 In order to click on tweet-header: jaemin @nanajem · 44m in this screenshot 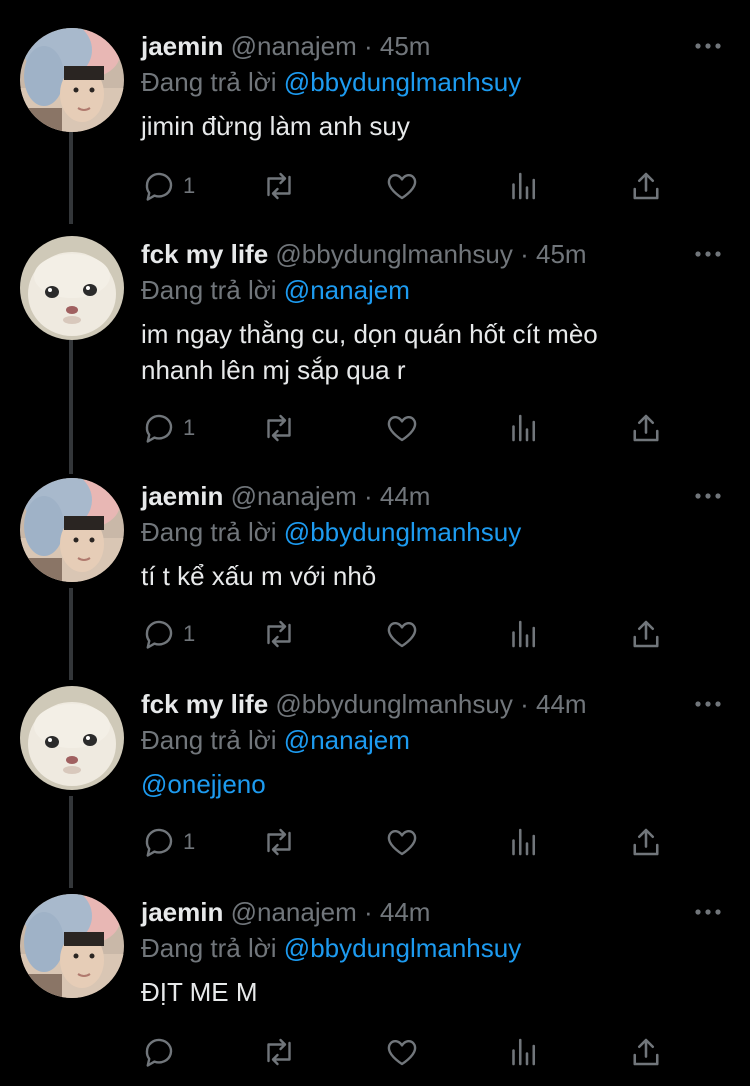, I will do `click(285, 496)`.